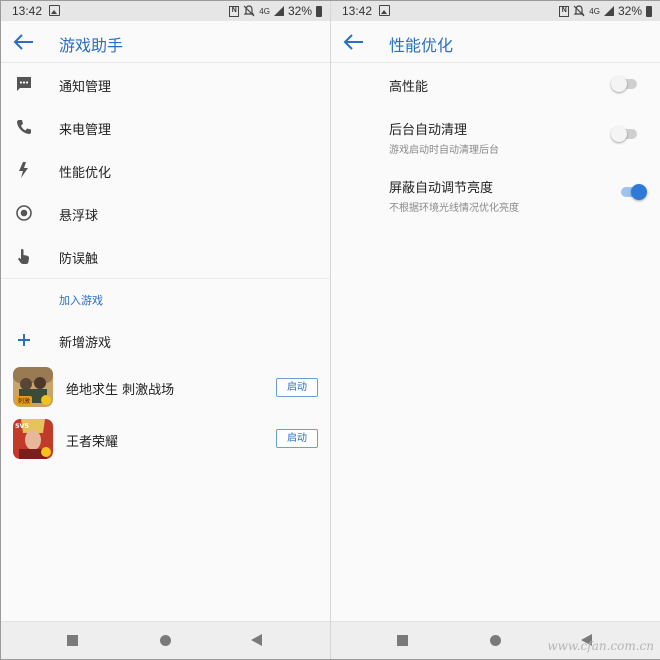 Image resolution: width=660 pixels, height=660 pixels. Describe the element at coordinates (120, 390) in the screenshot. I see `game-name: 绝地求生 刺激战场` at that location.